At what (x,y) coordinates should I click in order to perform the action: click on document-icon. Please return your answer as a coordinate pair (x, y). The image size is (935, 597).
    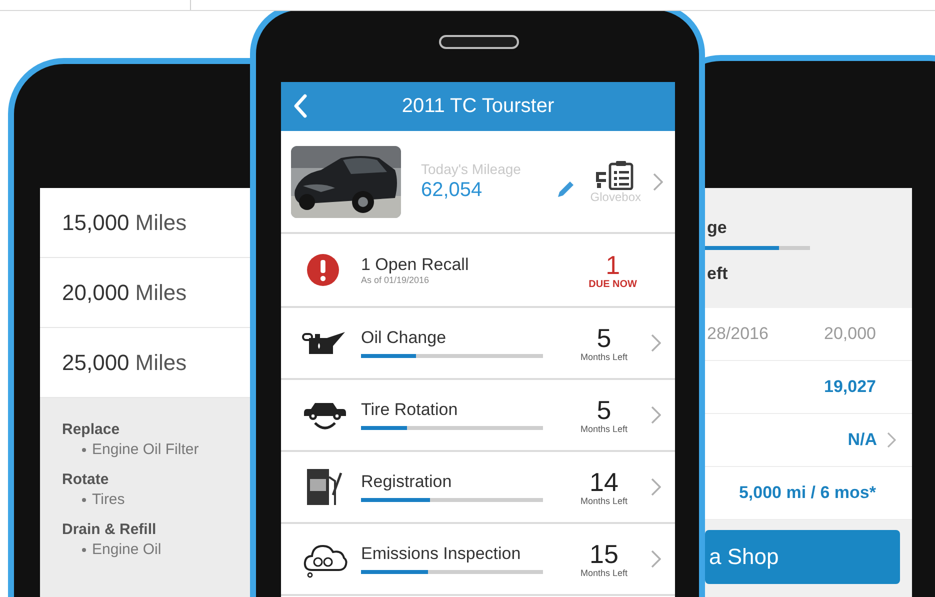
    Looking at the image, I should click on (325, 487).